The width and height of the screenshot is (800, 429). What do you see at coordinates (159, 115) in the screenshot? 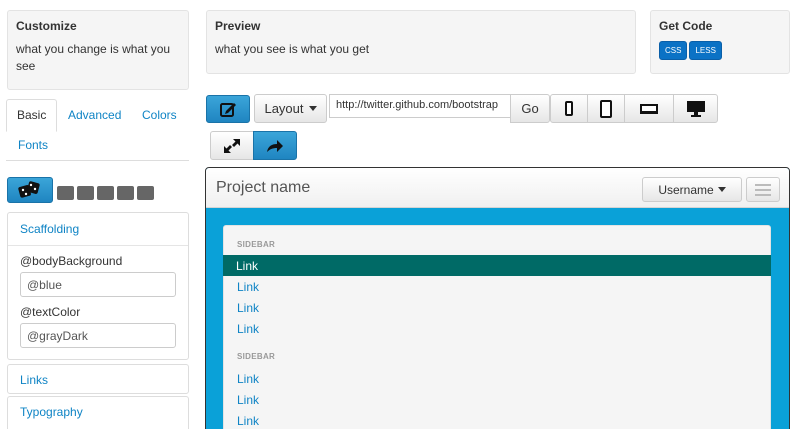
I see `tab-colors: Colors` at bounding box center [159, 115].